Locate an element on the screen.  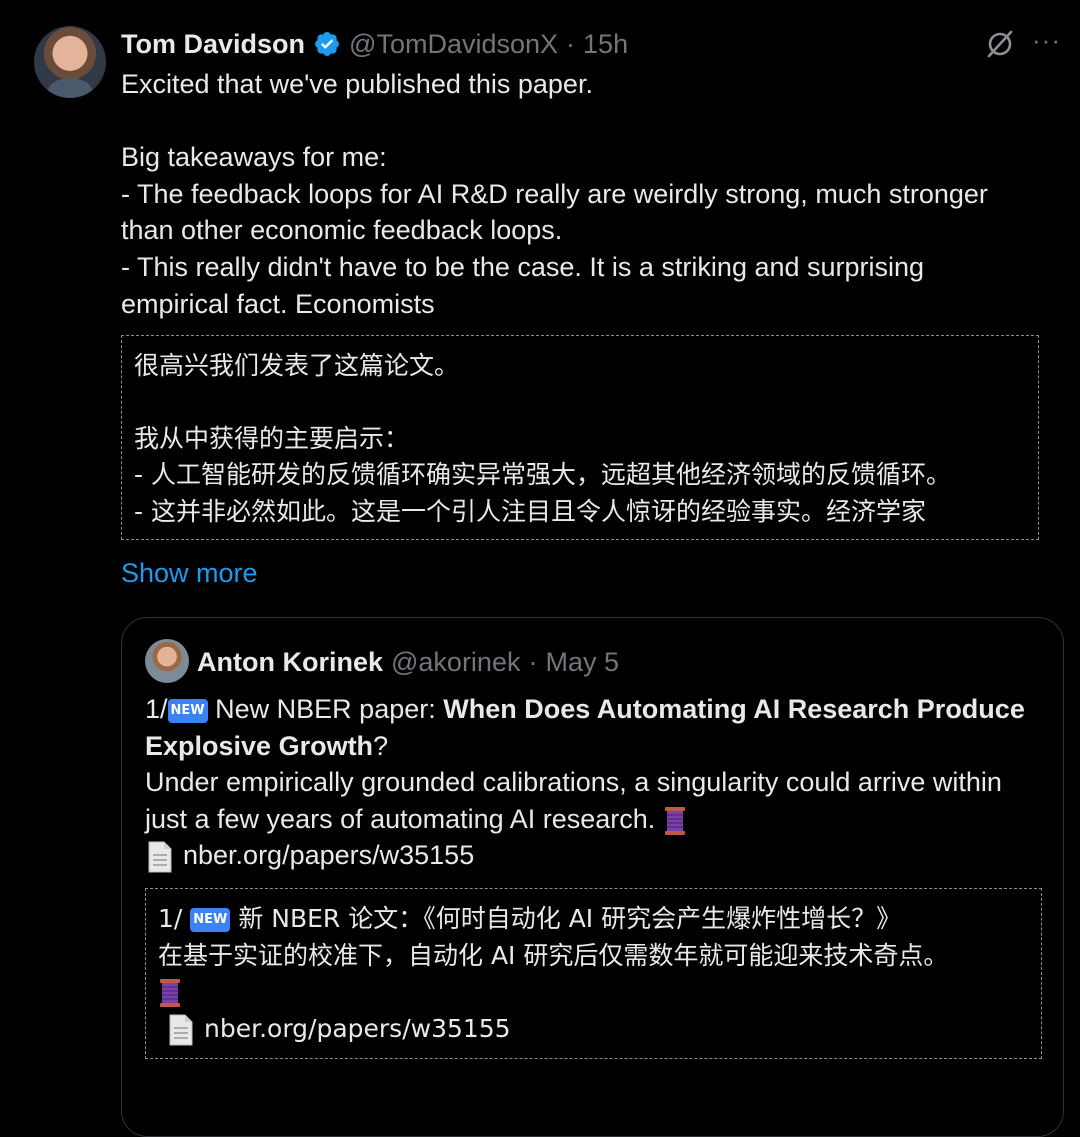
tweet-header: Tom Davidson @TomDavidsonX · 15h is located at coordinates (374, 44).